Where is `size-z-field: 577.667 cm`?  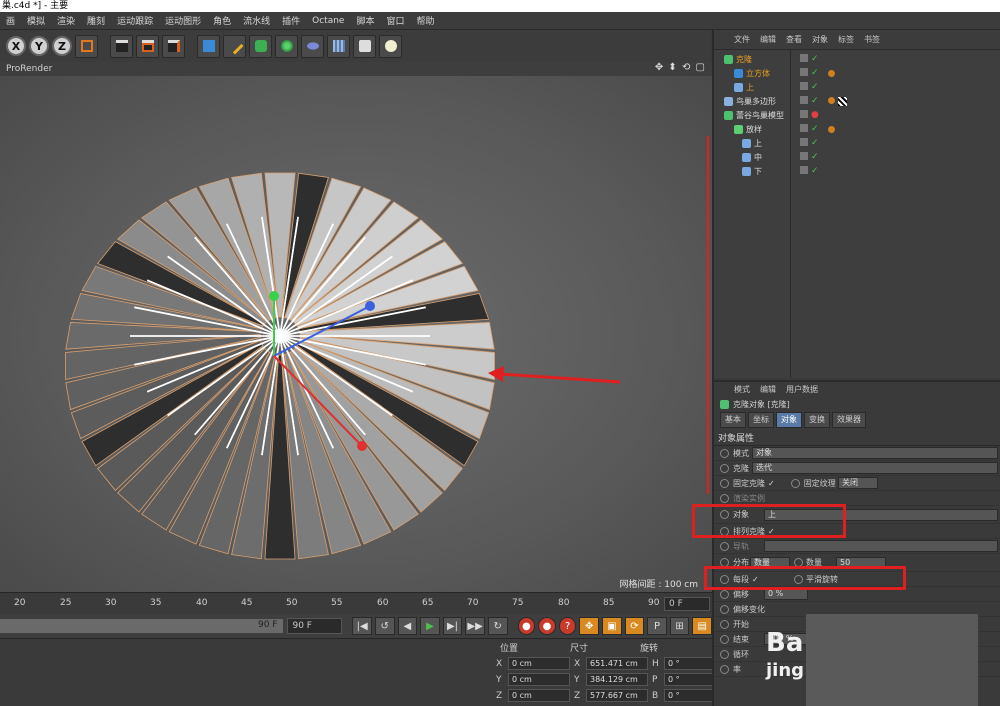 size-z-field: 577.667 cm is located at coordinates (617, 695).